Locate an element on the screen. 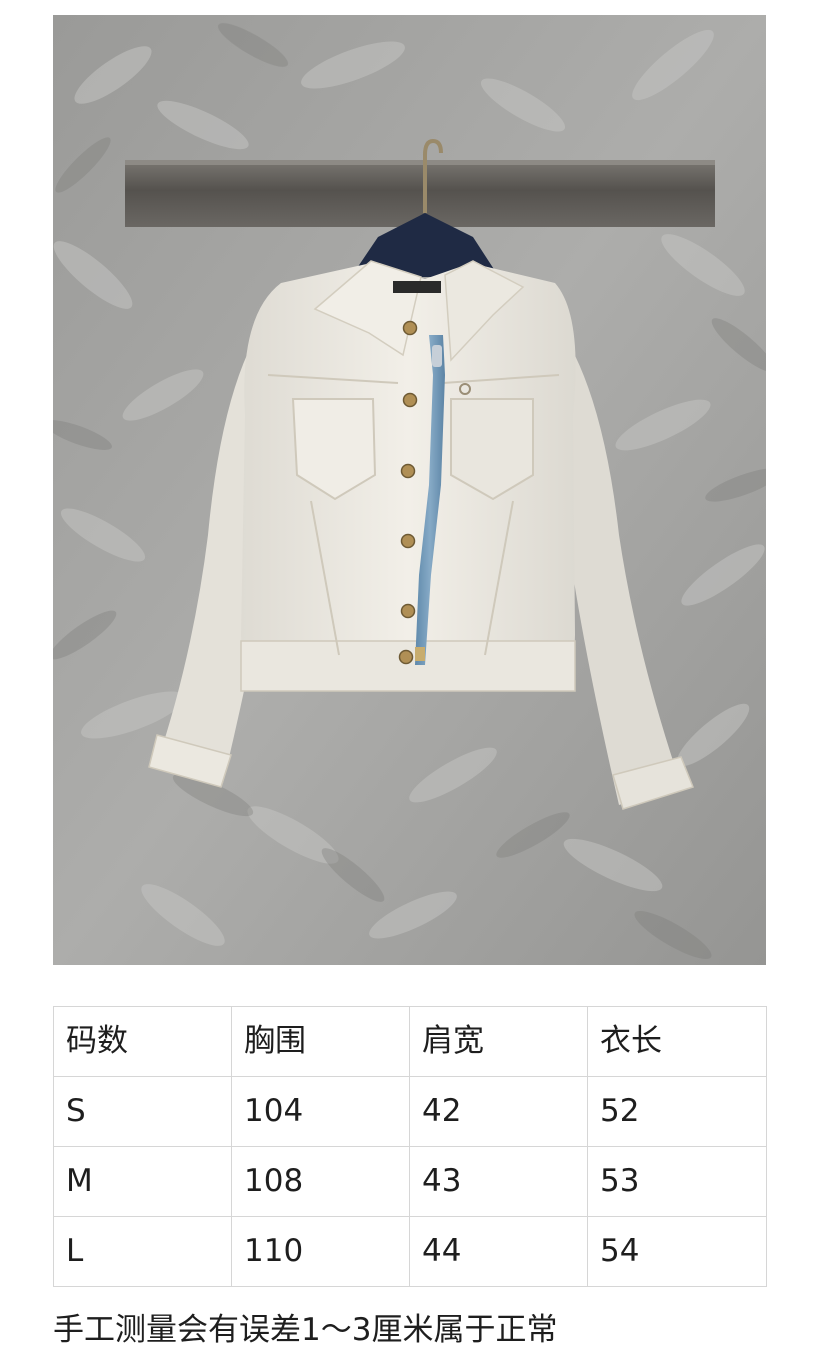  jacket-waistband is located at coordinates (408, 666).